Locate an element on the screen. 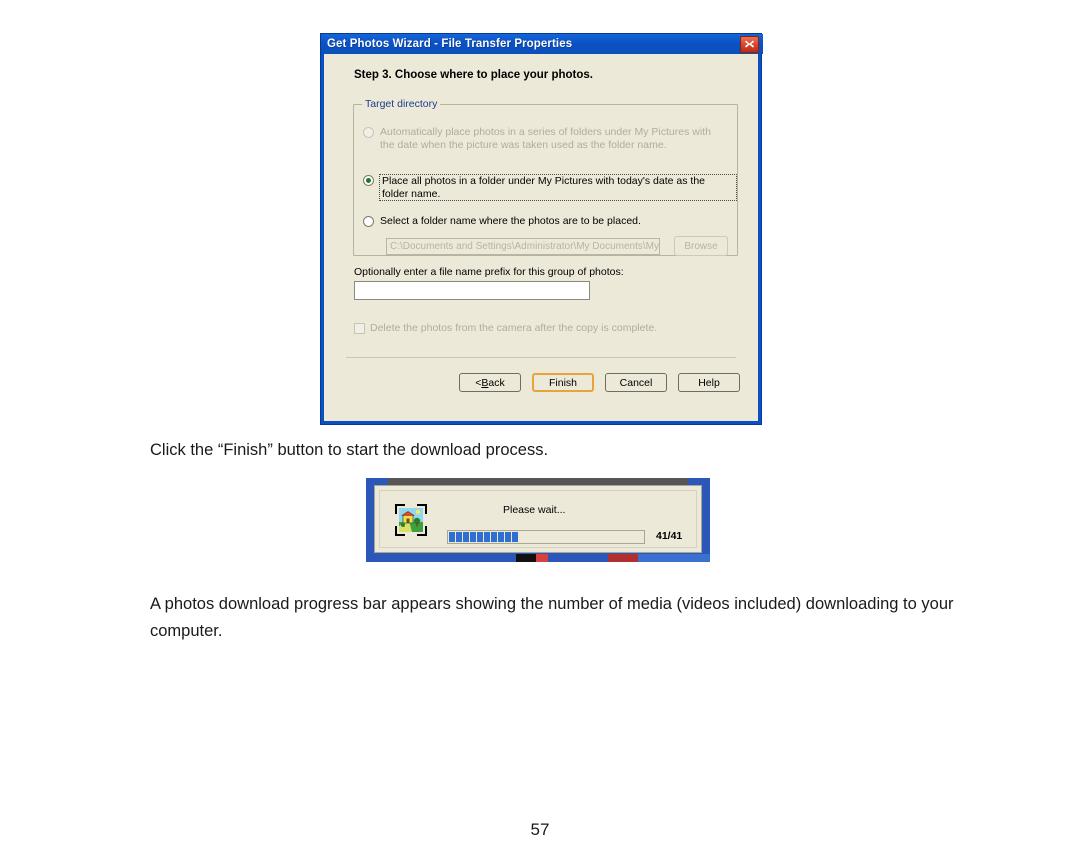  taskbar-strip is located at coordinates (538, 558).